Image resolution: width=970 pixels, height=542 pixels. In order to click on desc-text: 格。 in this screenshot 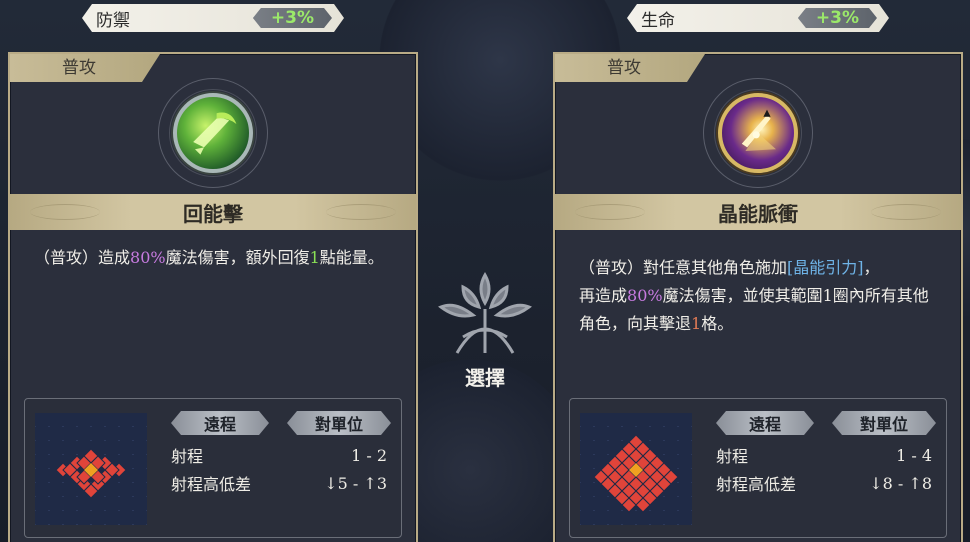, I will do `click(717, 323)`.